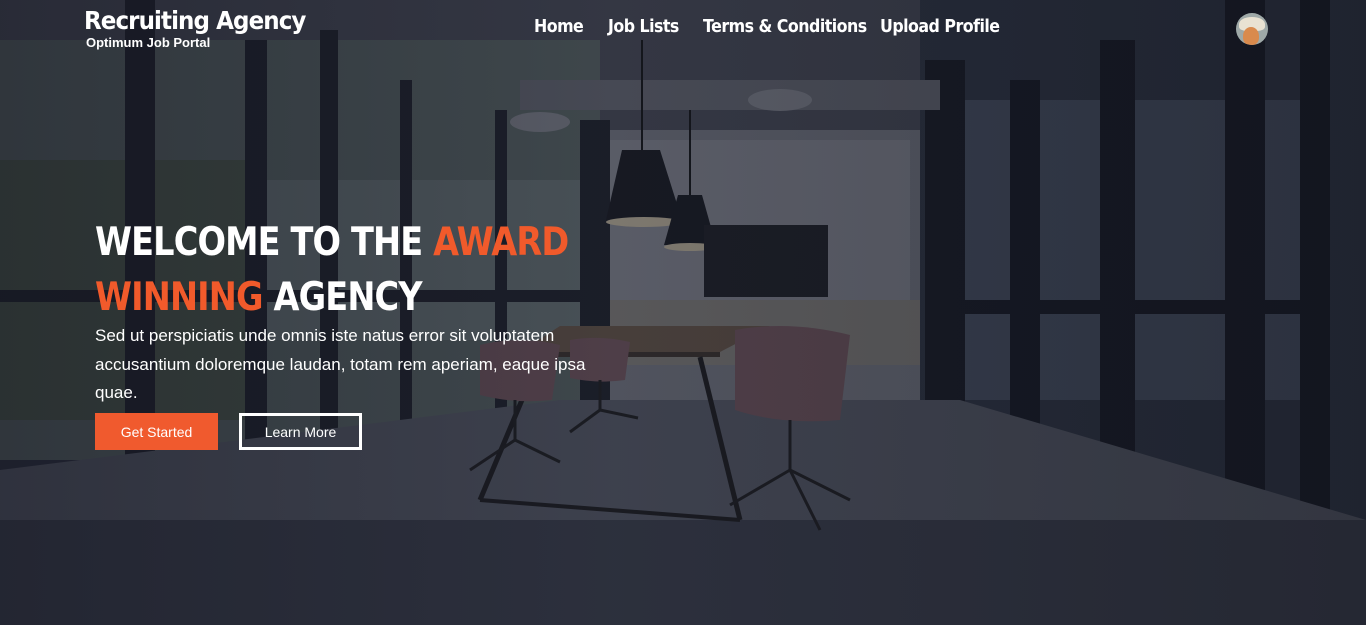 The width and height of the screenshot is (1366, 625). What do you see at coordinates (264, 242) in the screenshot?
I see `hero-title-part1: WELCOME TO THE` at bounding box center [264, 242].